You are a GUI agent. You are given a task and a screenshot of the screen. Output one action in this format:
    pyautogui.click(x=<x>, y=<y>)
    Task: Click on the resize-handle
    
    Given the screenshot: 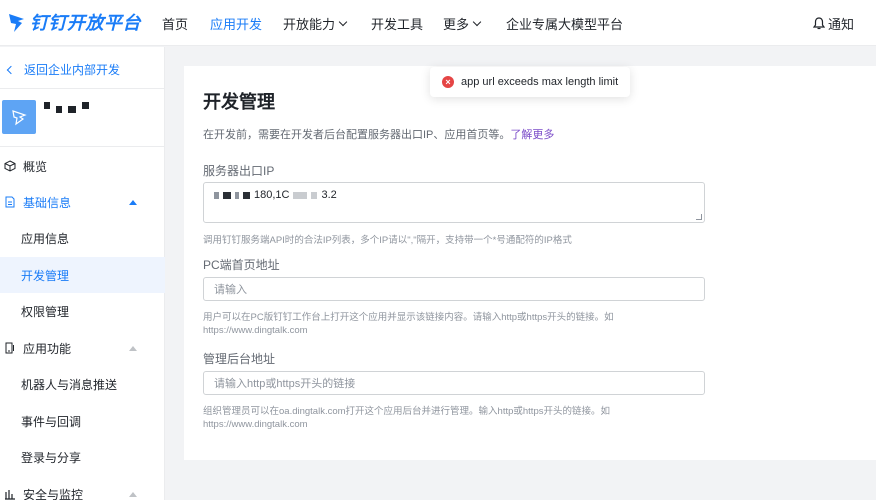 What is the action you would take?
    pyautogui.click(x=699, y=217)
    